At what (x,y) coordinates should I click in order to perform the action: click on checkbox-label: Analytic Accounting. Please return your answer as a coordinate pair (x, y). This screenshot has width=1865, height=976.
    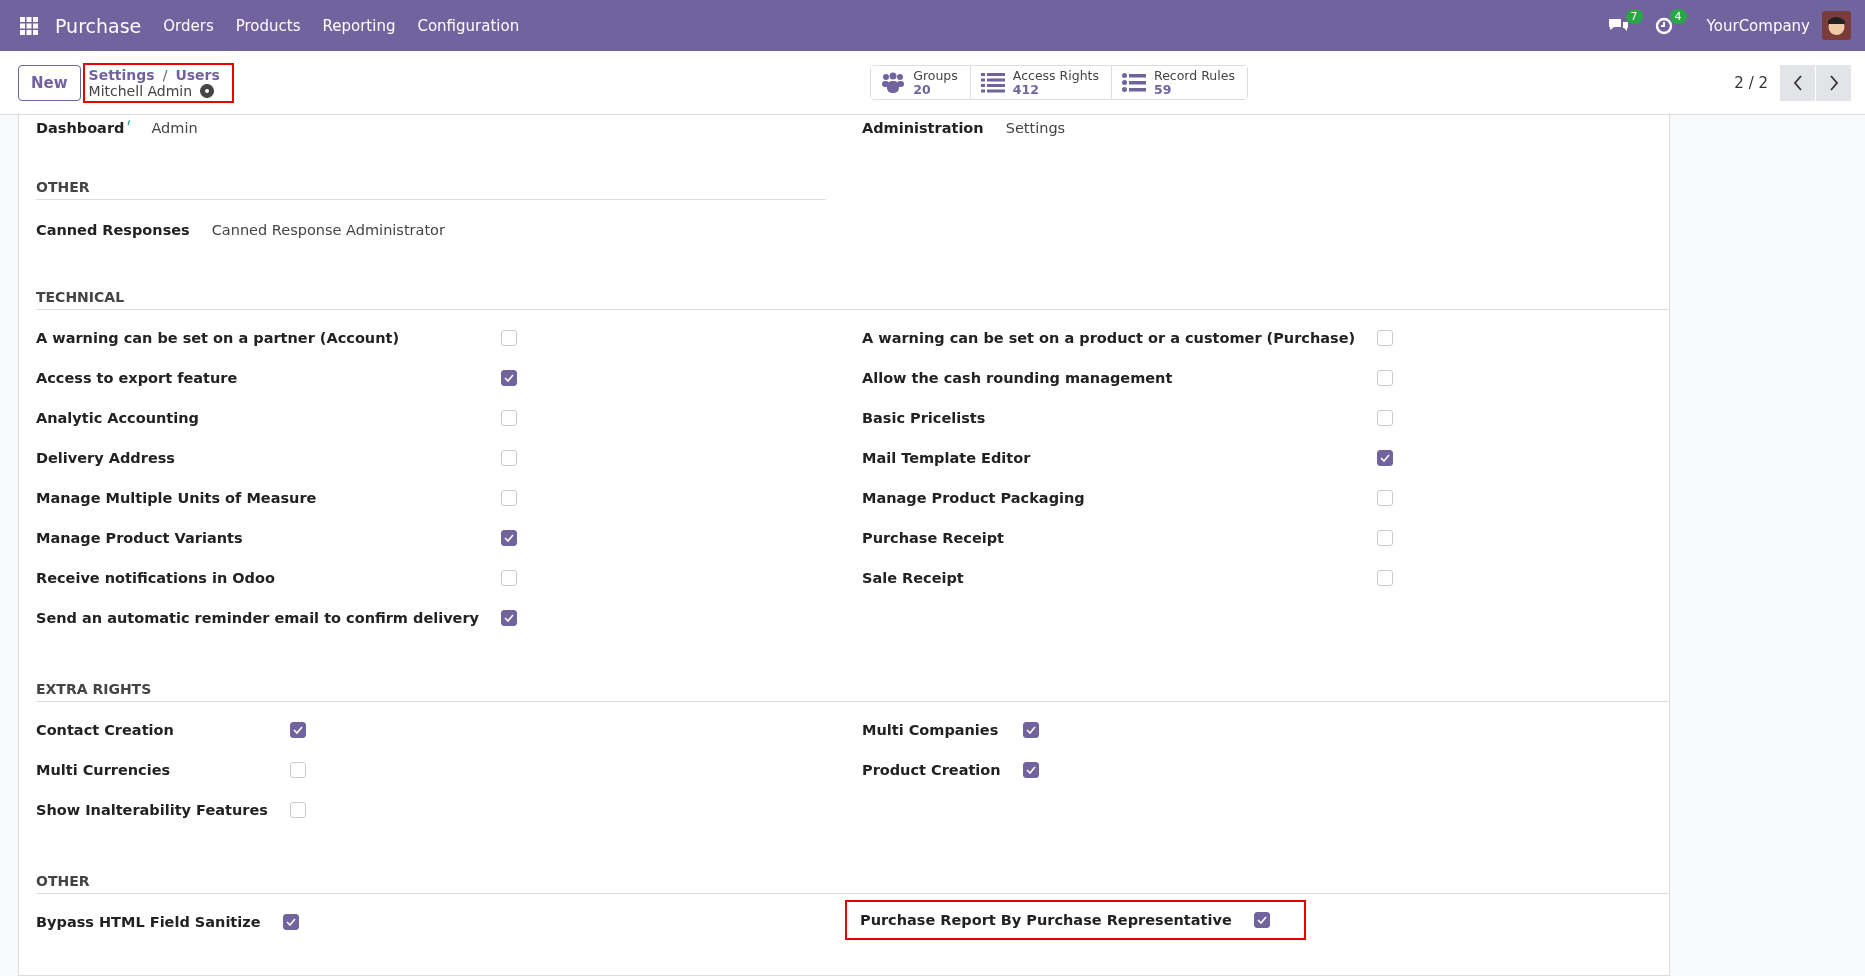
    Looking at the image, I should click on (118, 418).